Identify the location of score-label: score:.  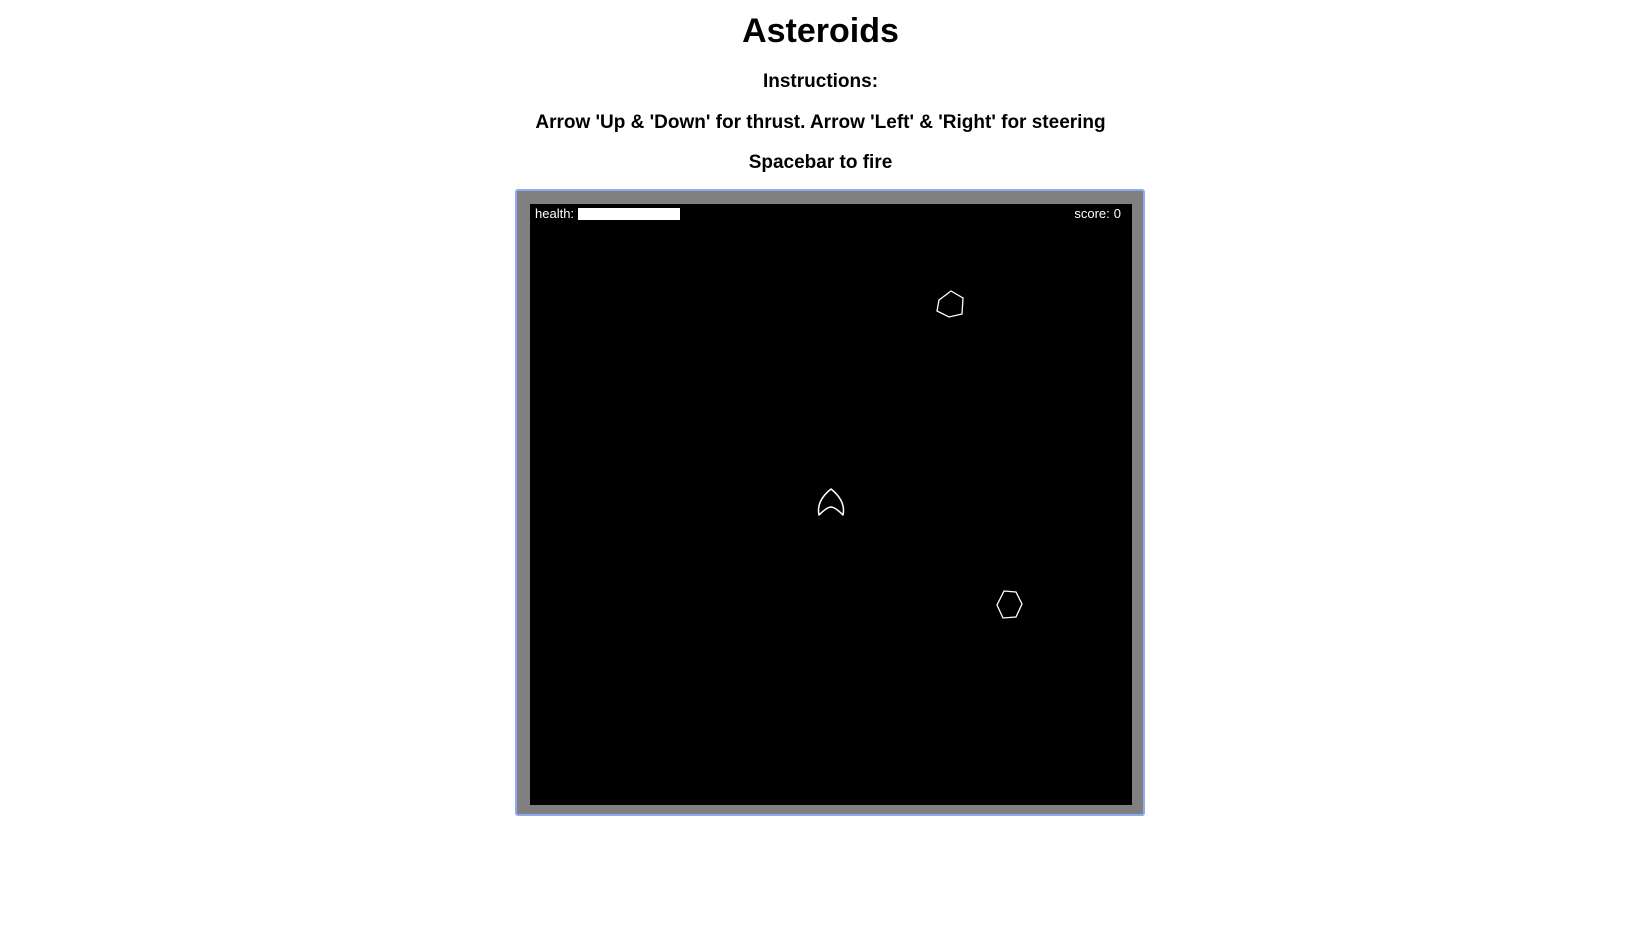
(1092, 213).